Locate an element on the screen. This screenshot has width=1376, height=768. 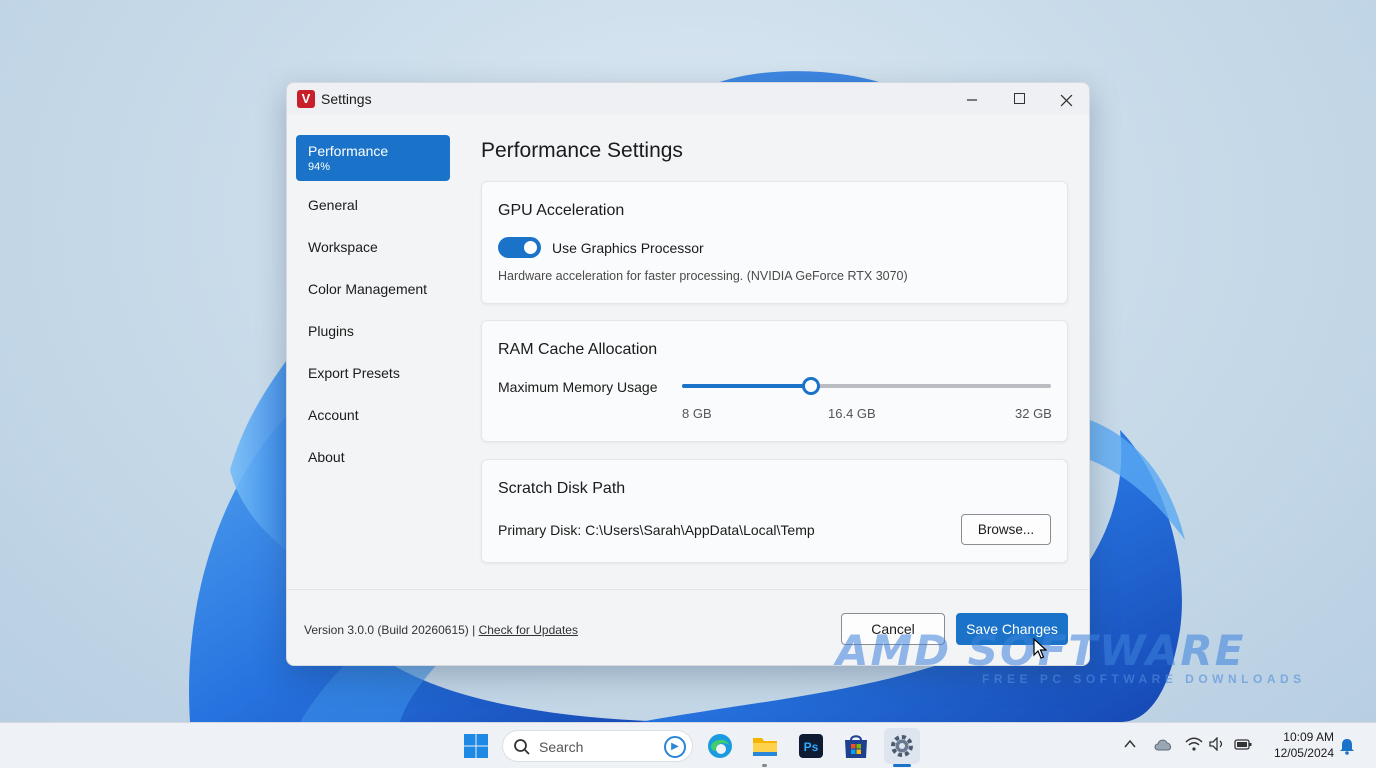
title-bar: V Settings is located at coordinates (688, 99).